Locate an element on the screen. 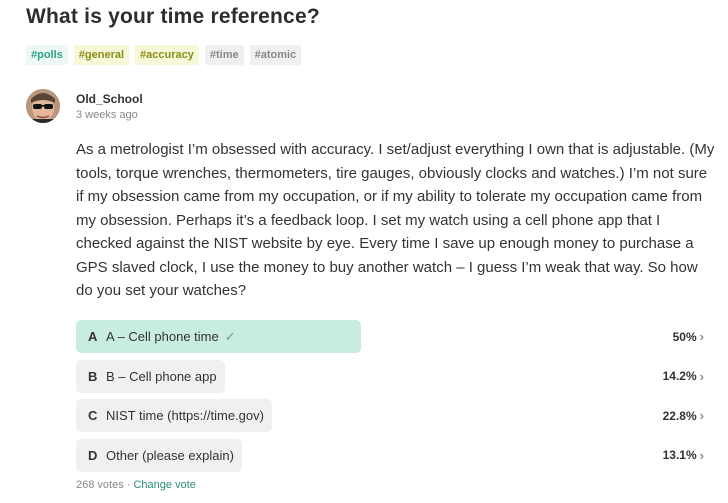 This screenshot has height=503, width=728. poll-option-letter: C is located at coordinates (93, 415).